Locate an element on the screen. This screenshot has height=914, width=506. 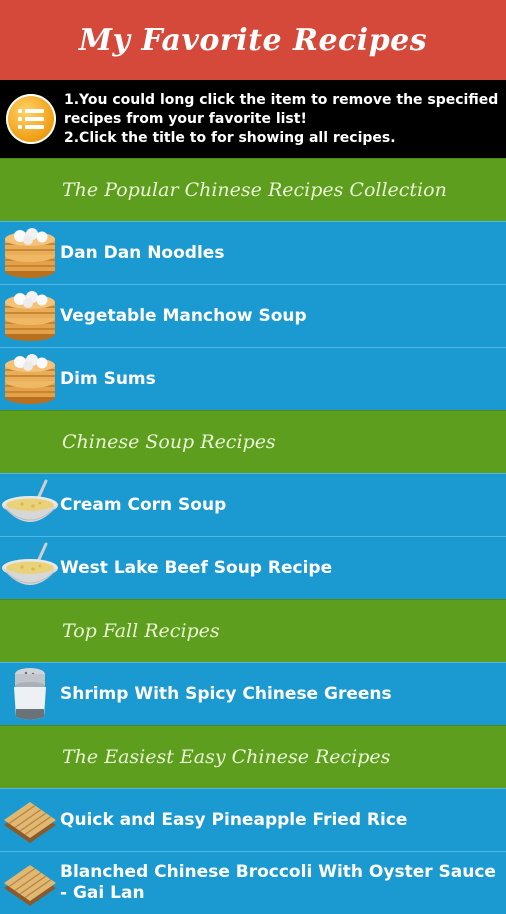
section-title: The Popular Chinese Recipes Collection is located at coordinates (254, 190).